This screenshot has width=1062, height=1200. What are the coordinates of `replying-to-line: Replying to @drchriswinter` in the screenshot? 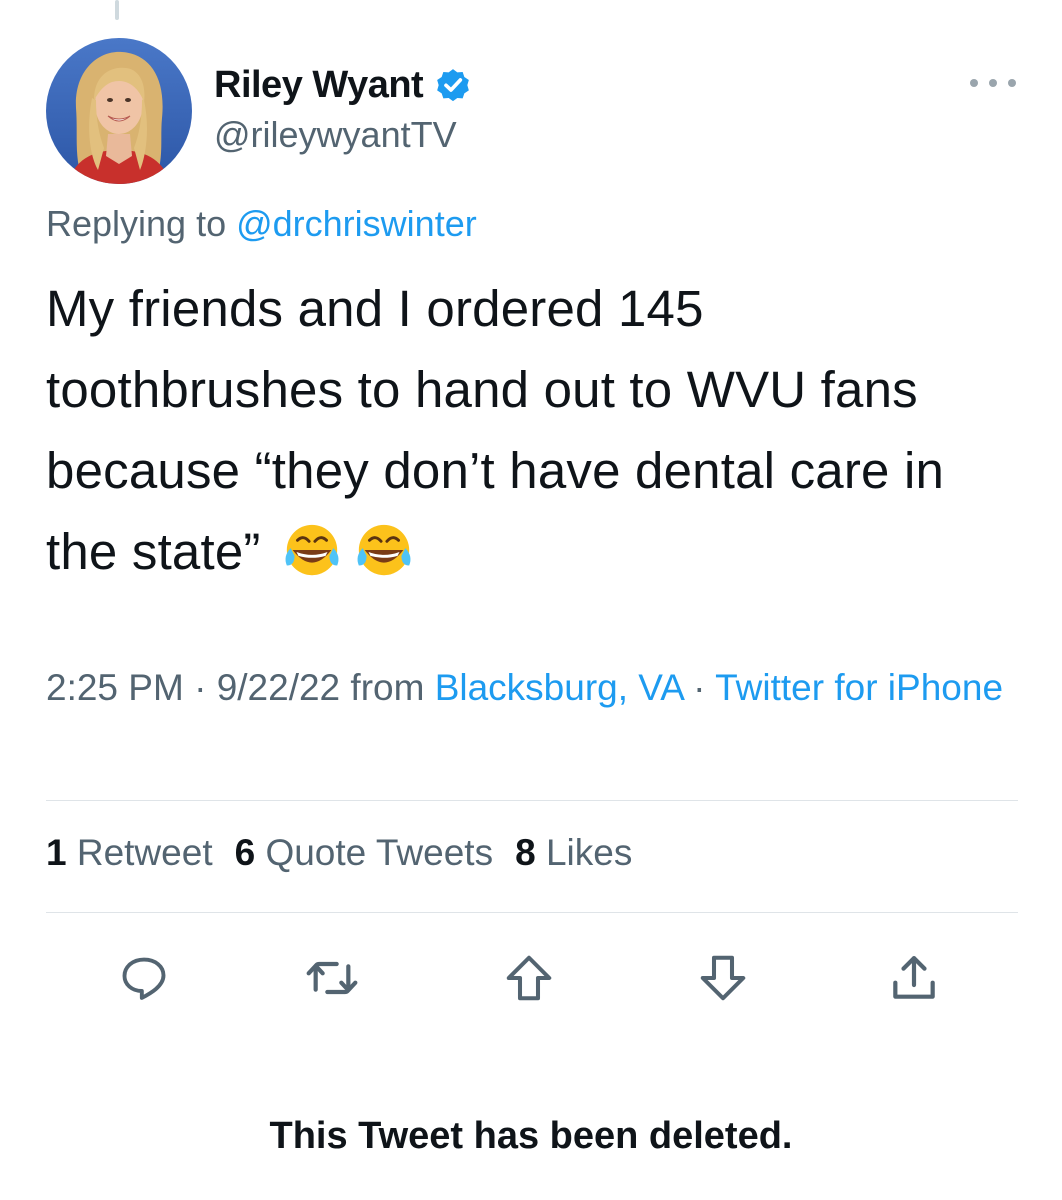 It's located at (261, 224).